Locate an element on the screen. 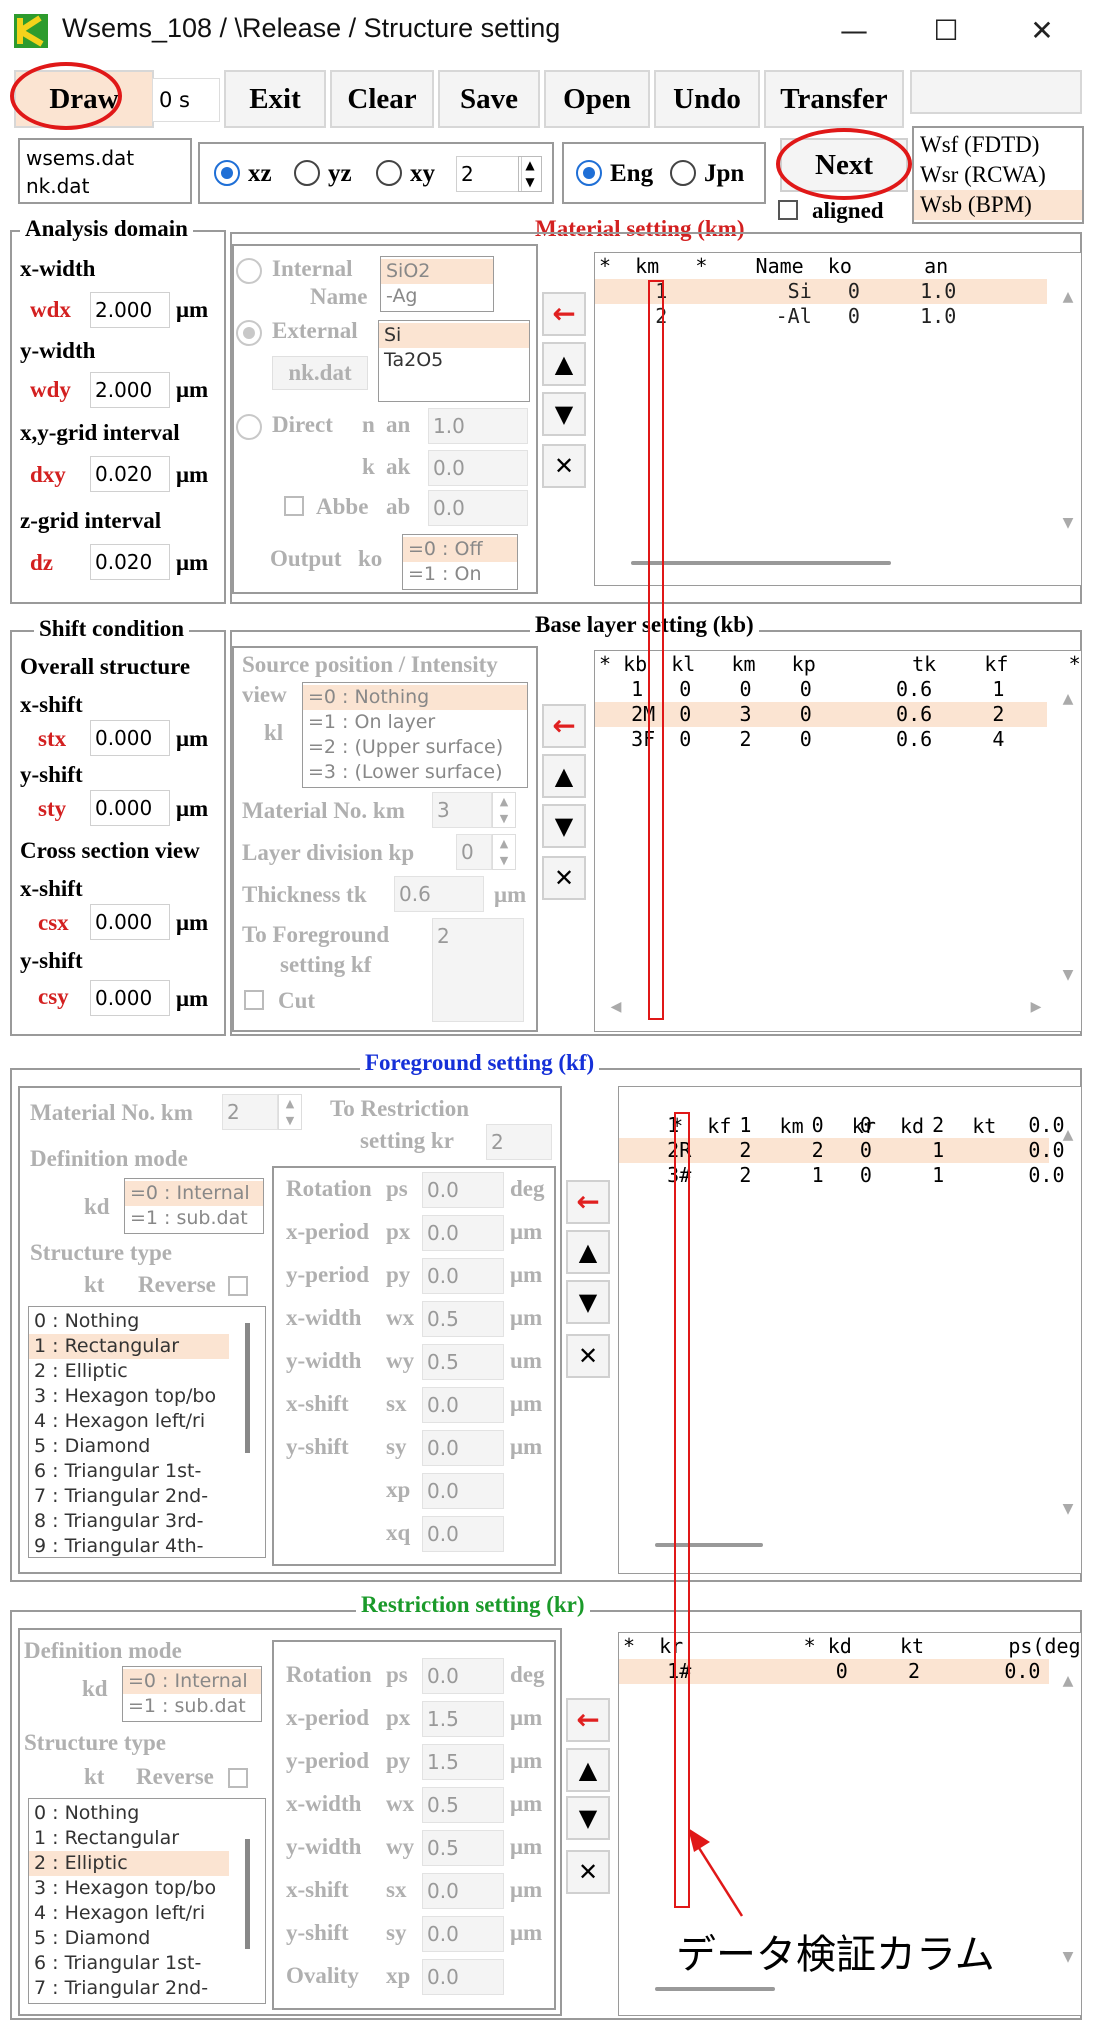 The height and width of the screenshot is (2026, 1097). list-item: 4 : Hexagon left/ri is located at coordinates (147, 1421).